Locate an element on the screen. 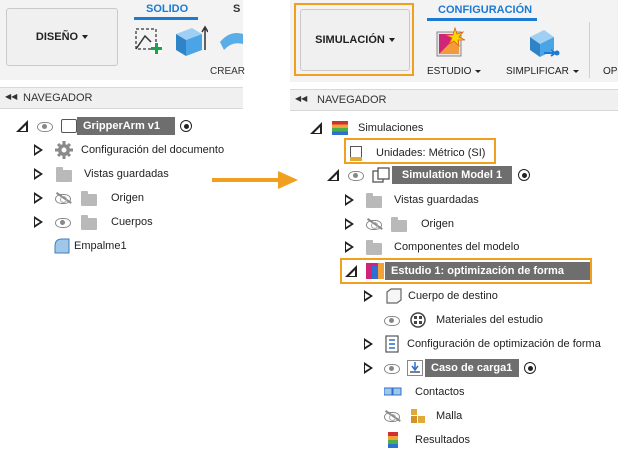 The width and height of the screenshot is (618, 465). mesh-icon is located at coordinates (418, 416).